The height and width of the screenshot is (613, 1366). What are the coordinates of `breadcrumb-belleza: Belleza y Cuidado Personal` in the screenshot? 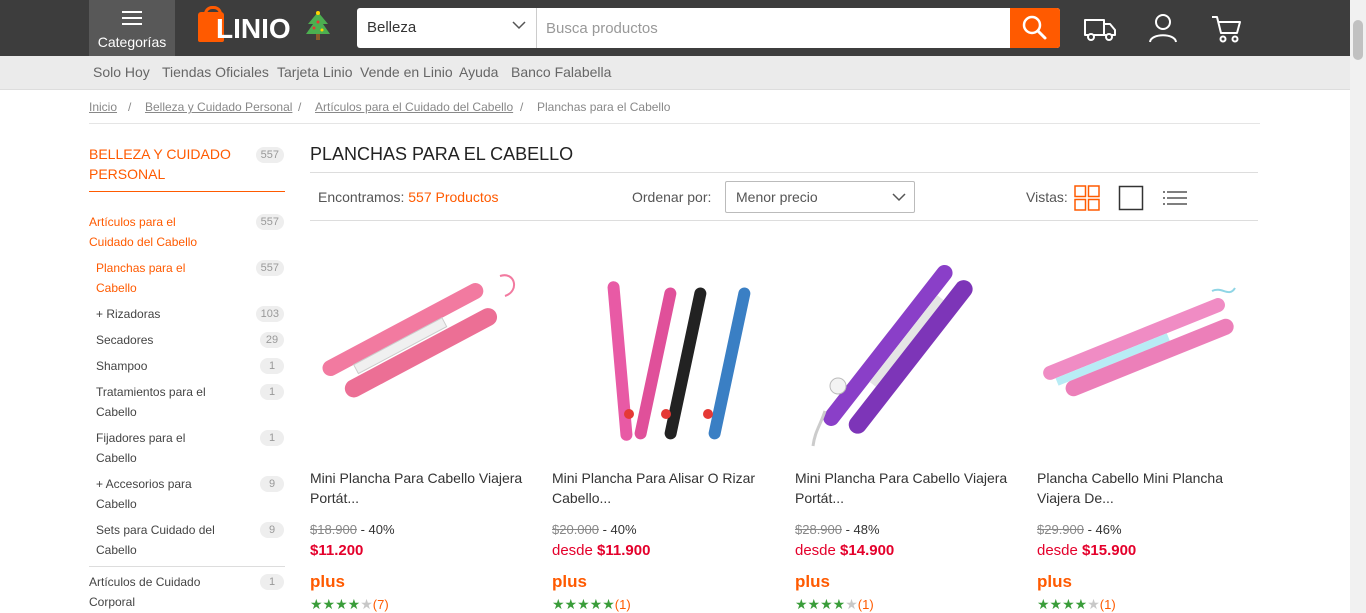 It's located at (218, 107).